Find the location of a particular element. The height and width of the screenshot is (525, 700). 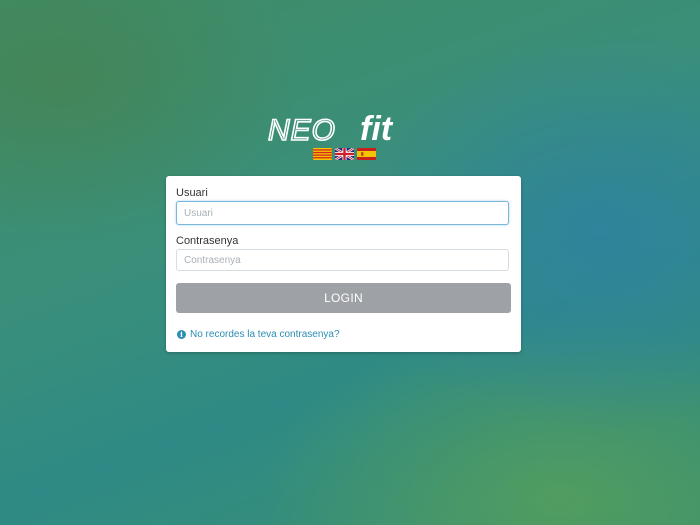

username-input is located at coordinates (342, 213).